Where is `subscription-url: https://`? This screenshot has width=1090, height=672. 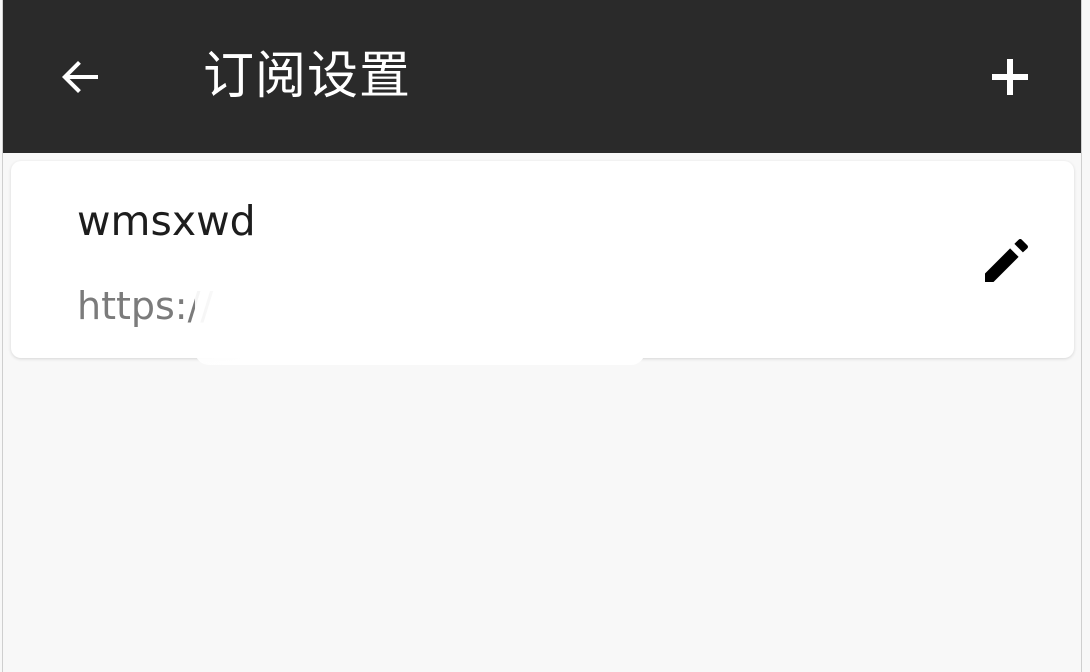 subscription-url: https:// is located at coordinates (145, 306).